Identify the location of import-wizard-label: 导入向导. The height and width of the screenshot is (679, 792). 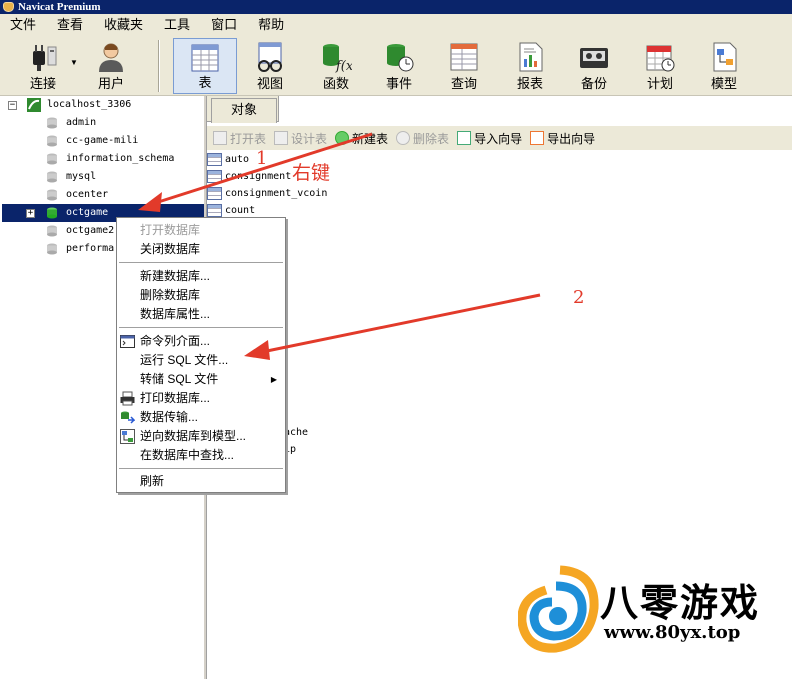
(498, 138).